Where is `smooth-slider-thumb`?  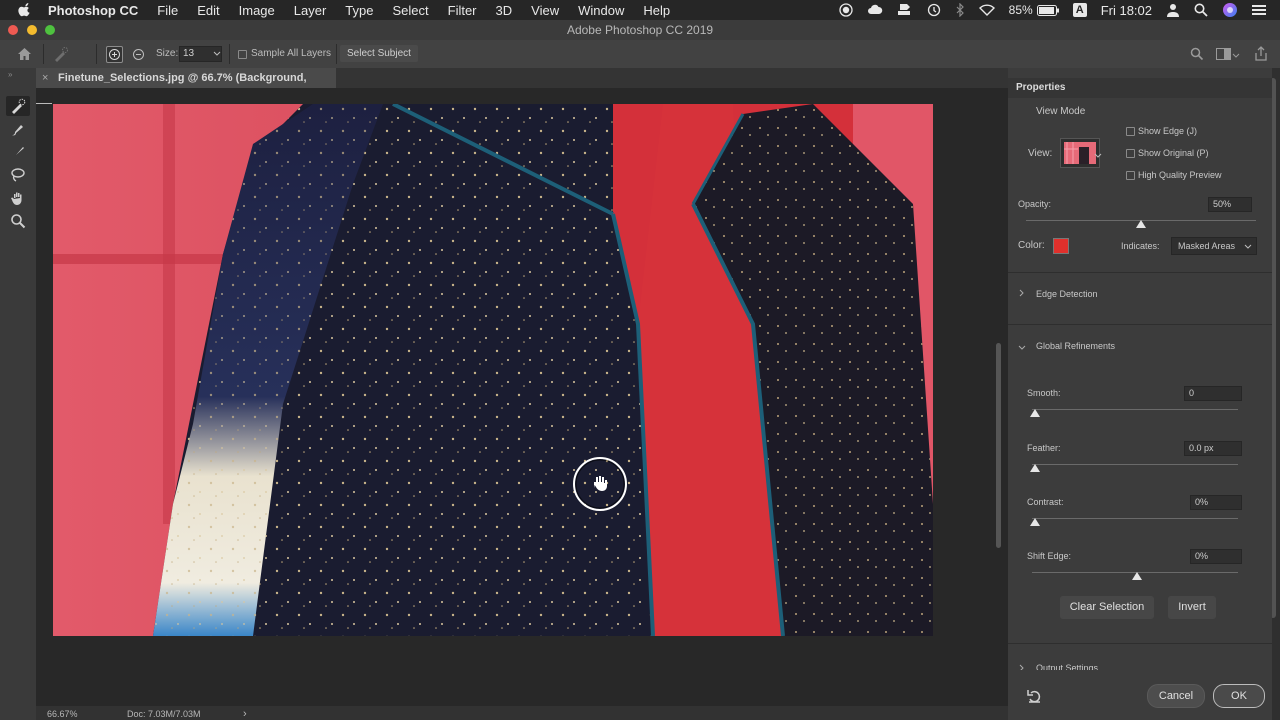
smooth-slider-thumb is located at coordinates (1035, 413).